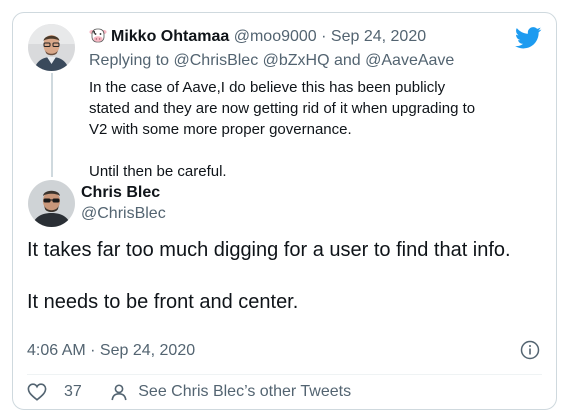  What do you see at coordinates (52, 125) in the screenshot?
I see `thread-connector-line` at bounding box center [52, 125].